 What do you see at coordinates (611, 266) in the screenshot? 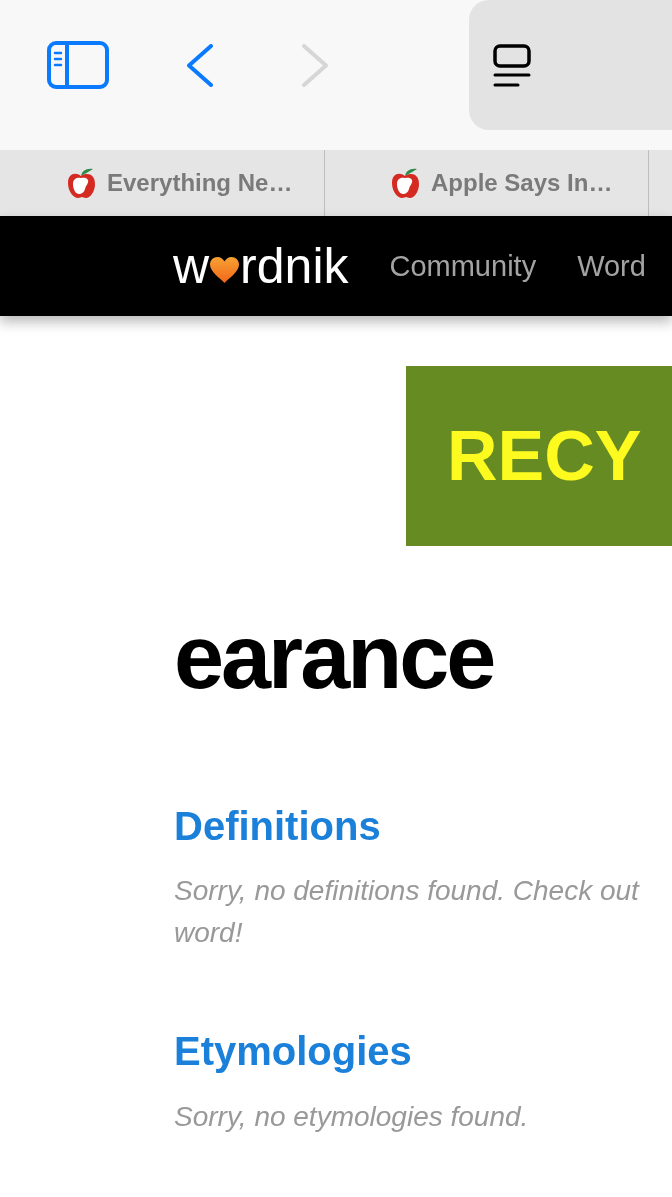
I see `nav-link: Word` at bounding box center [611, 266].